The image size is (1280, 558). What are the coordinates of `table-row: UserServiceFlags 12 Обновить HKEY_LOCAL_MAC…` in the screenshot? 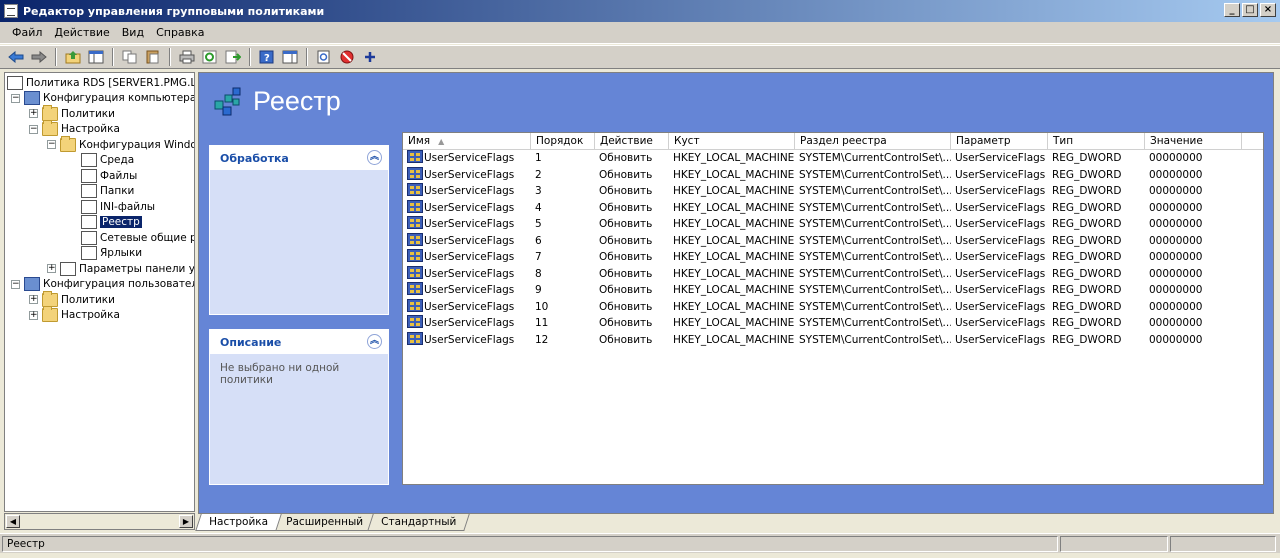 It's located at (833, 340).